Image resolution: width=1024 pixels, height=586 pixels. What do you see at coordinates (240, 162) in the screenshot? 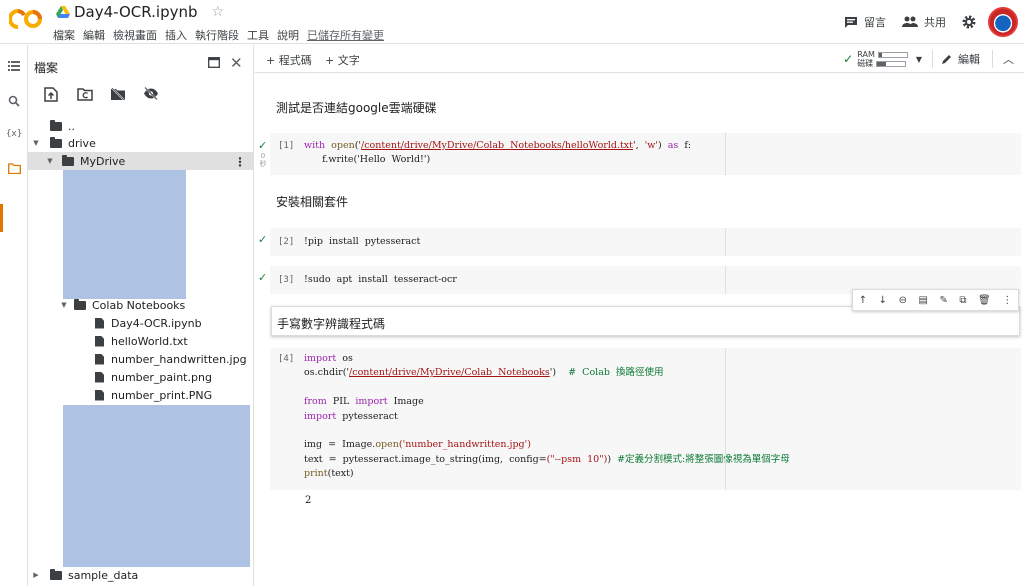
I see `more-options-icon: ⋮` at bounding box center [240, 162].